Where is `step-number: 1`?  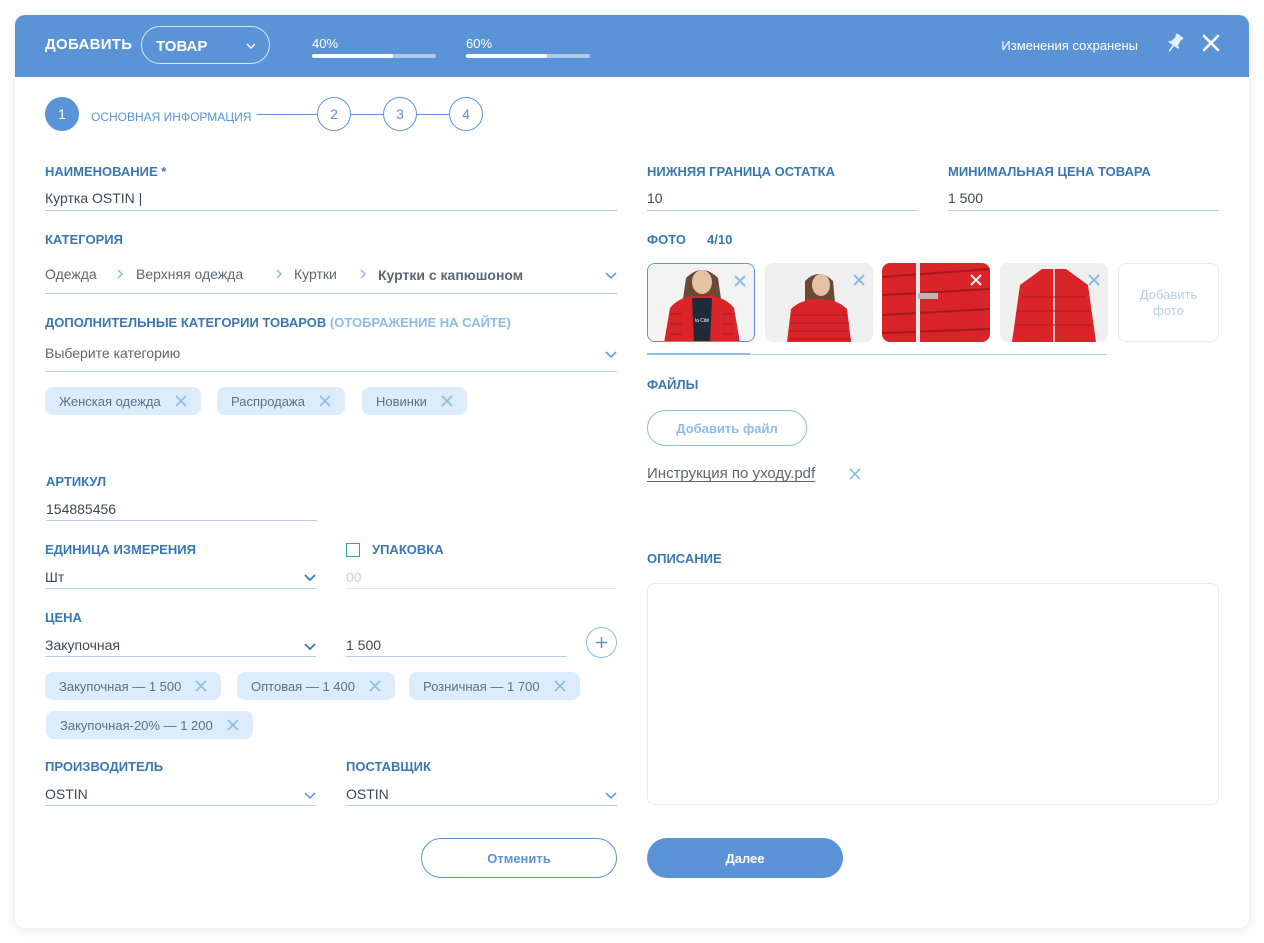 step-number: 1 is located at coordinates (62, 114).